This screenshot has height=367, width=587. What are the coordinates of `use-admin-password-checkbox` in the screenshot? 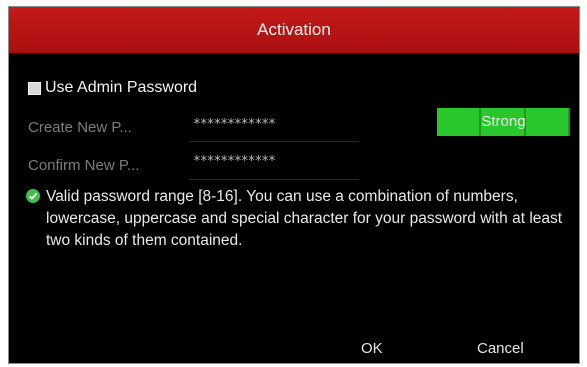 It's located at (34, 88).